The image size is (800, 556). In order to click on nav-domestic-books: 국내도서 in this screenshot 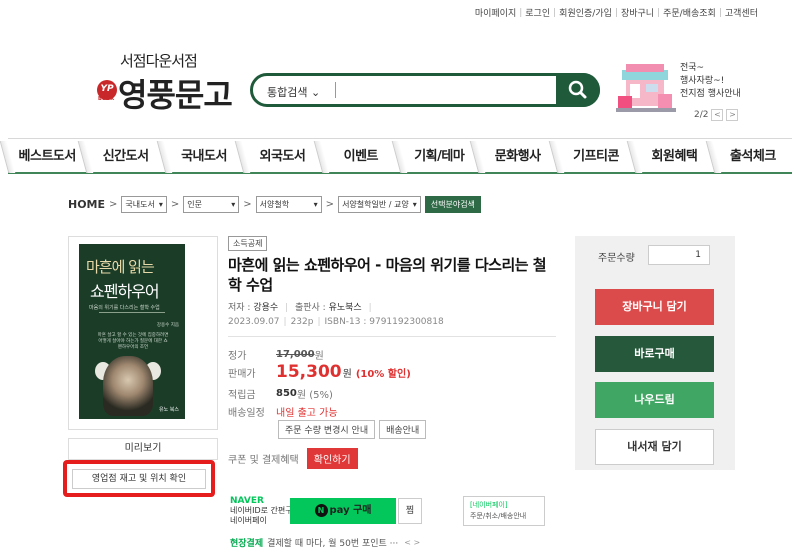, I will do `click(204, 155)`.